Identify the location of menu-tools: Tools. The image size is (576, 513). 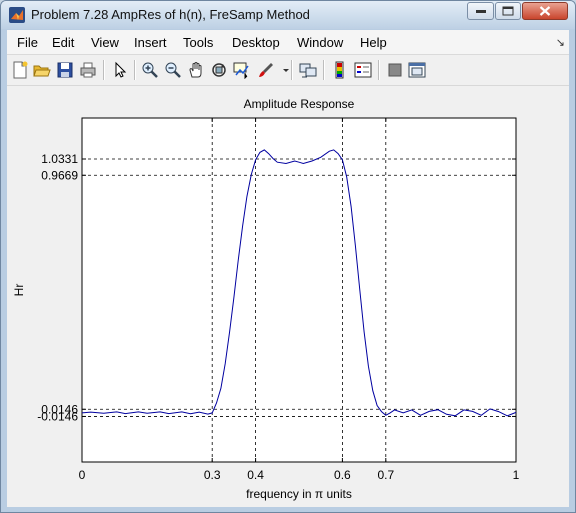
(198, 42).